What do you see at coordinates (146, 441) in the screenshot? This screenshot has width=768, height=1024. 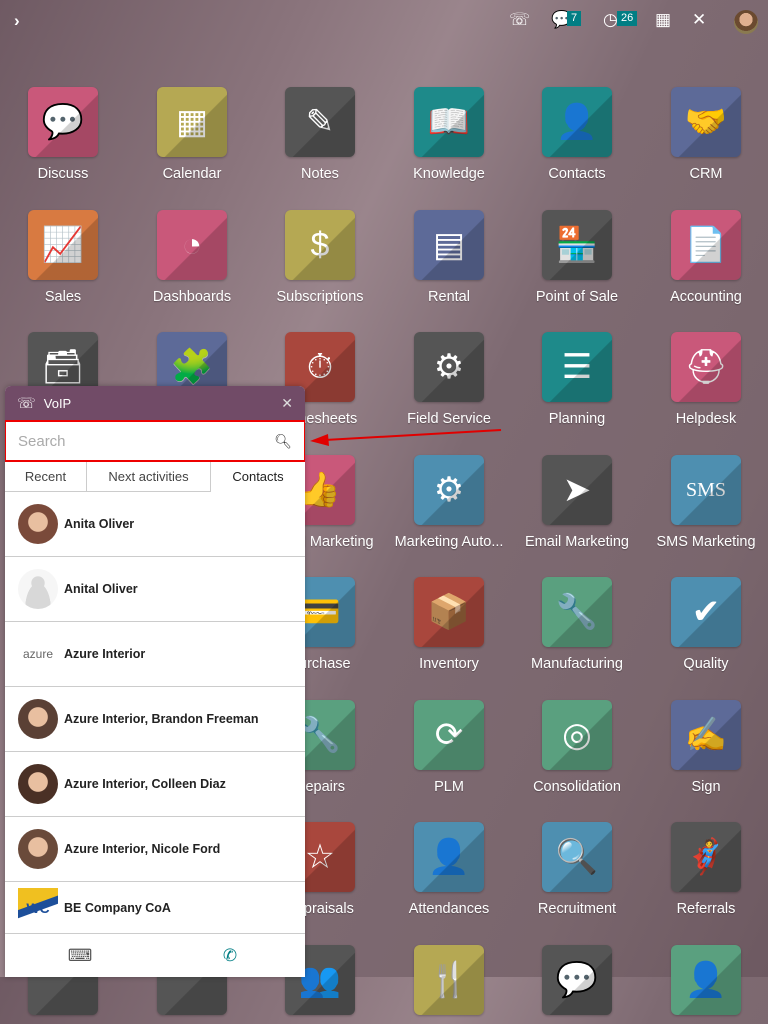 I see `search-input` at bounding box center [146, 441].